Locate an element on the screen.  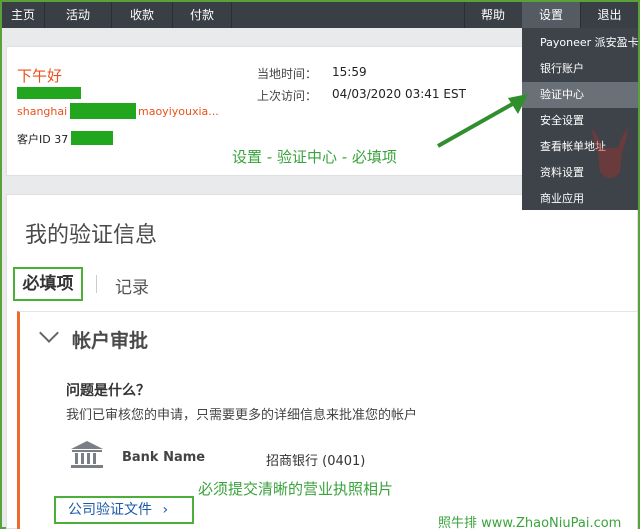
company-documents-label: 公司验证文件 is located at coordinates (110, 510).